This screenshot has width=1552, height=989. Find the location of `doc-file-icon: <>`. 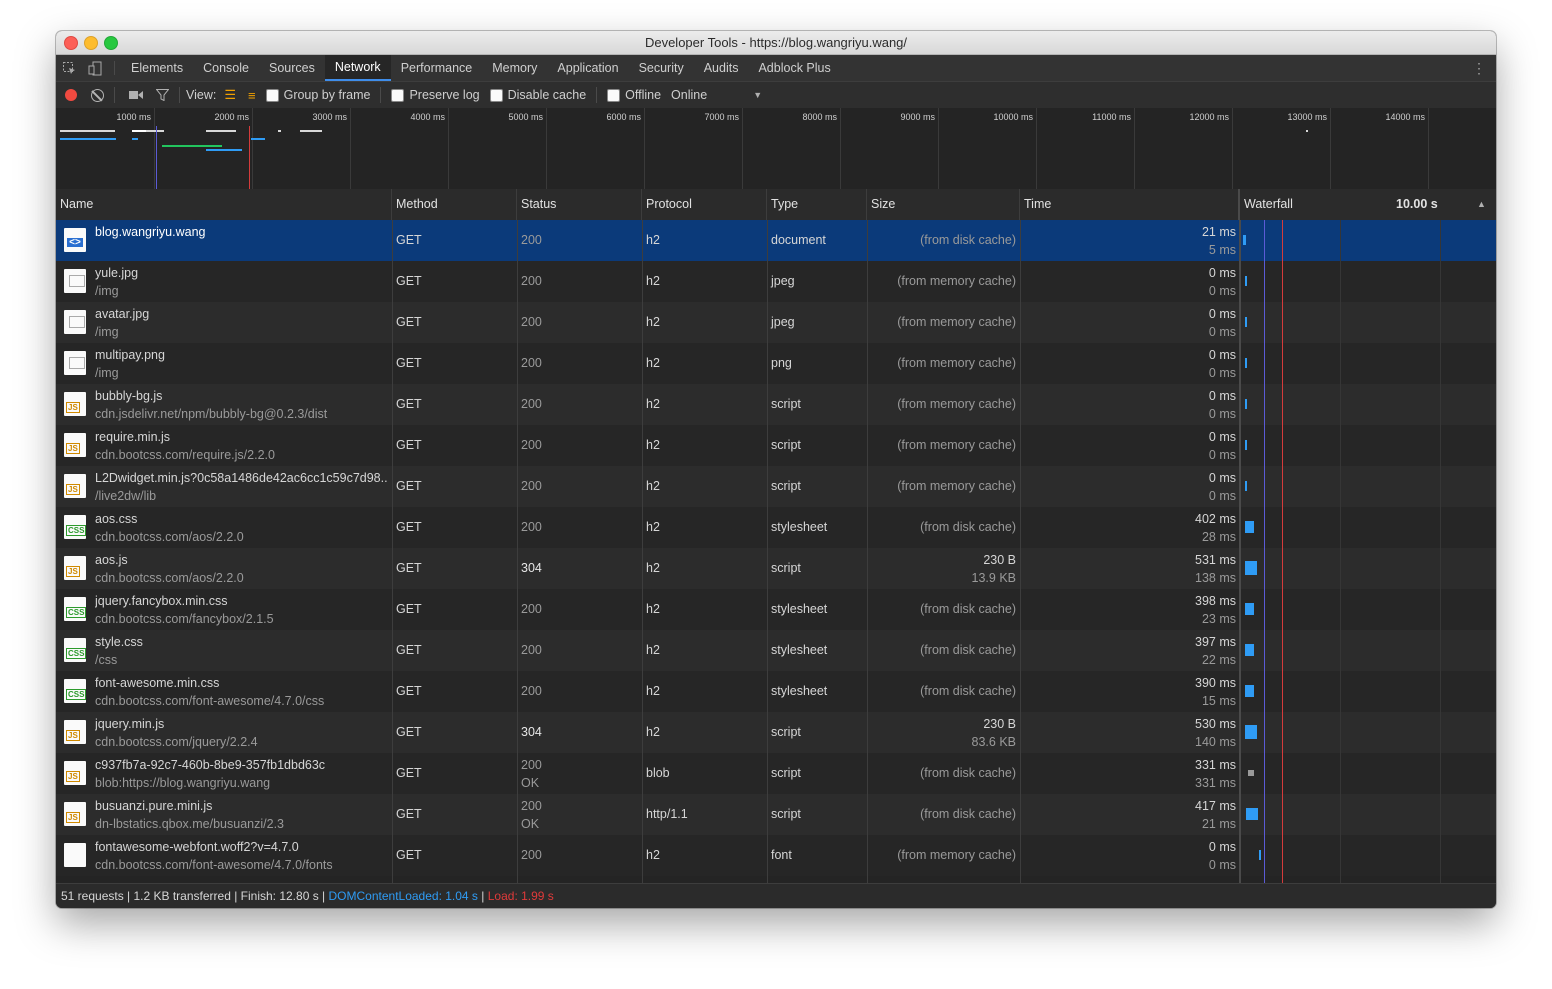

doc-file-icon: <> is located at coordinates (75, 240).